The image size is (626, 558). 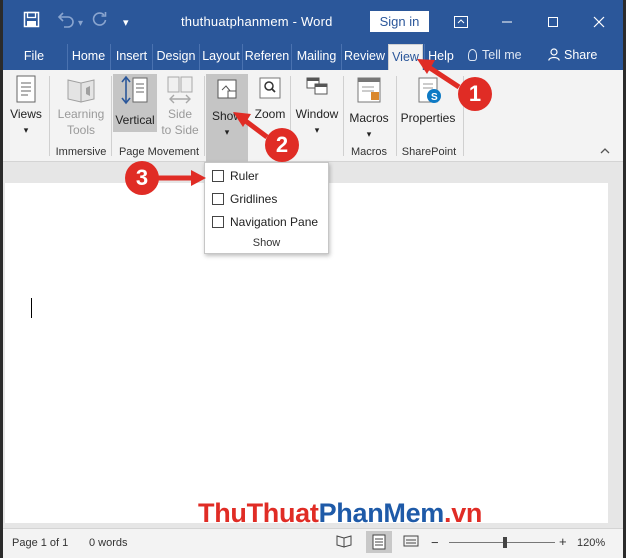 What do you see at coordinates (198, 178) in the screenshot?
I see `arrow-3-head` at bounding box center [198, 178].